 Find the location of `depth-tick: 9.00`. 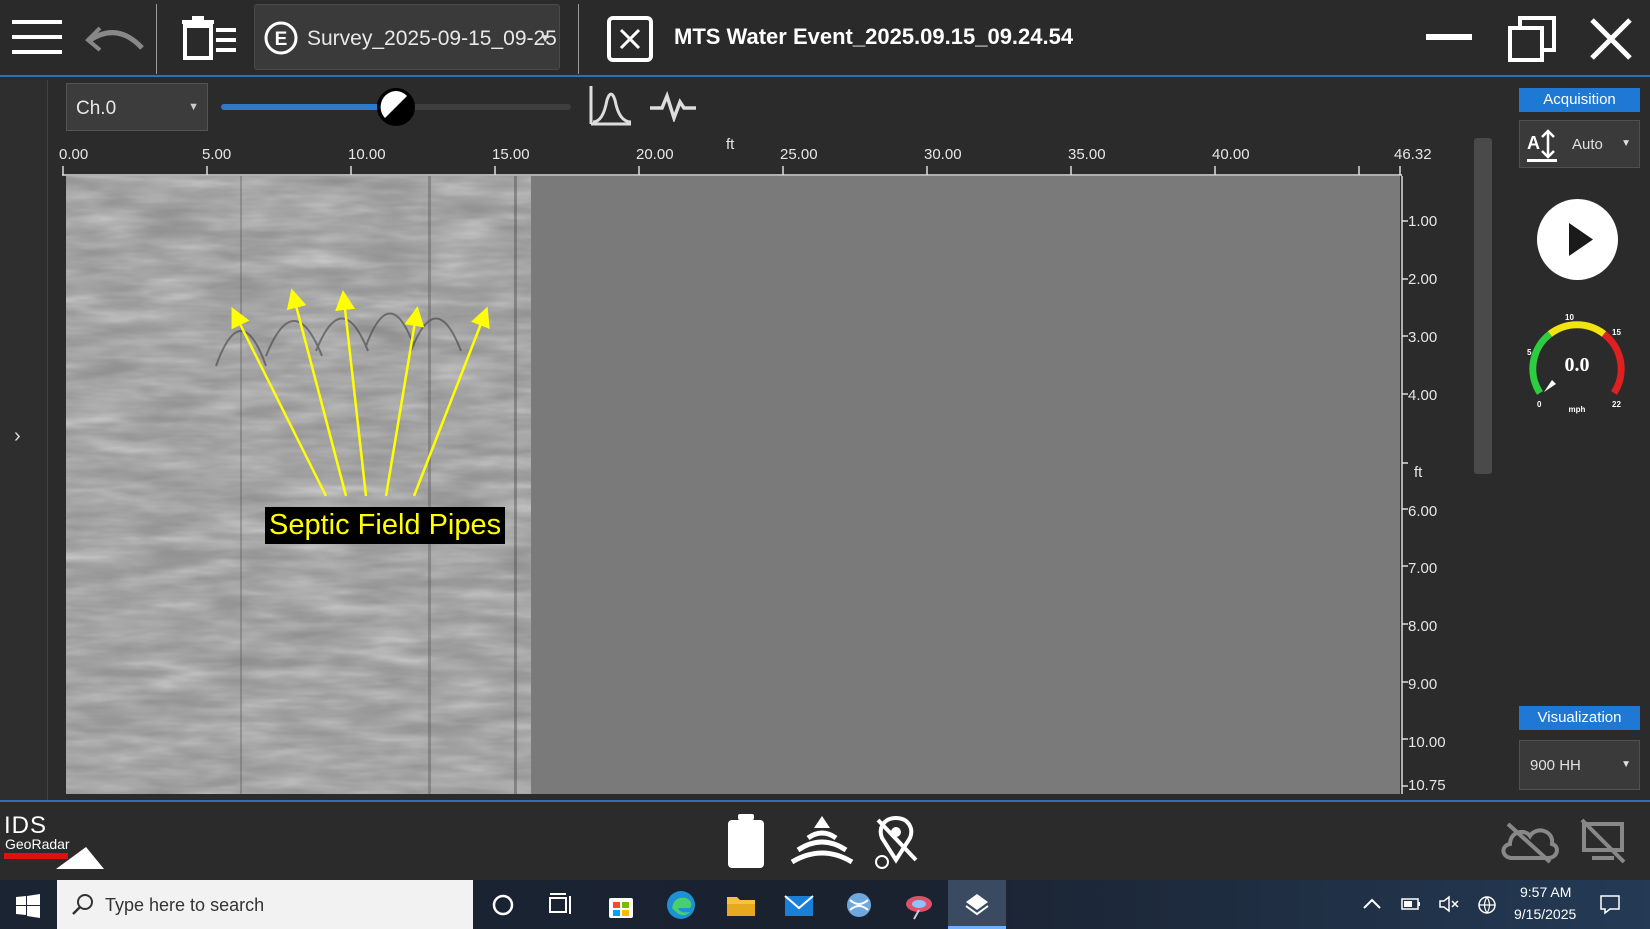

depth-tick: 9.00 is located at coordinates (1423, 684).